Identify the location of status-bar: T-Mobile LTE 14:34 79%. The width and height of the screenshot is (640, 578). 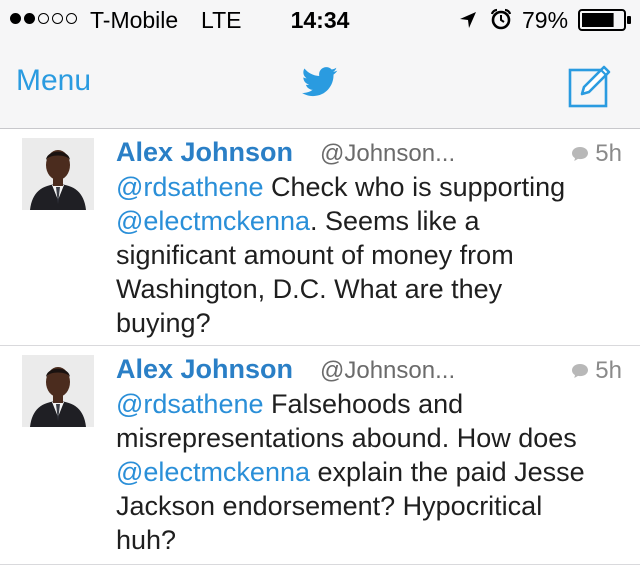
(320, 20).